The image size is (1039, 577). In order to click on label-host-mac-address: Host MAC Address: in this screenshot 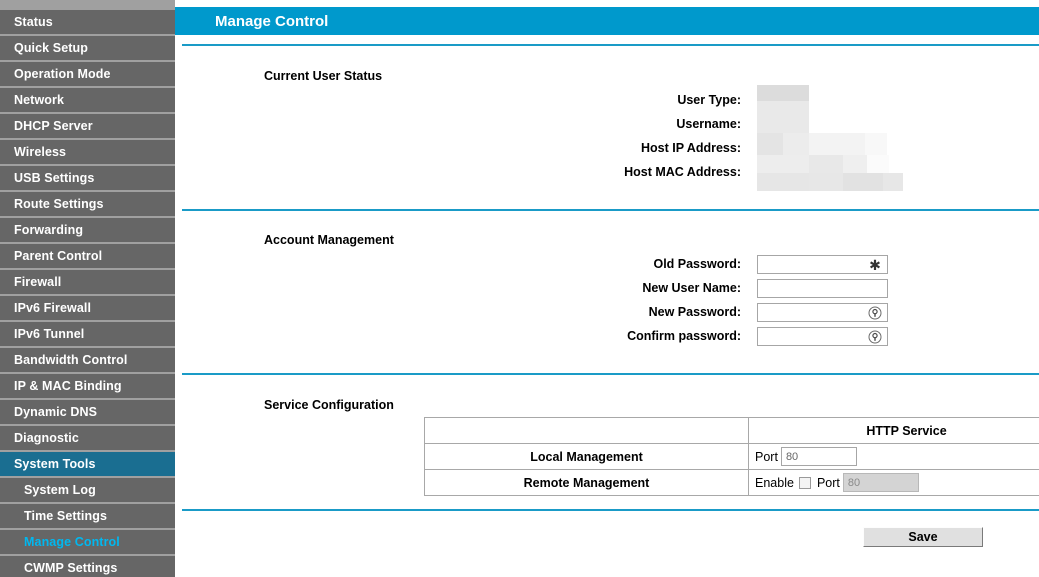, I will do `click(682, 172)`.